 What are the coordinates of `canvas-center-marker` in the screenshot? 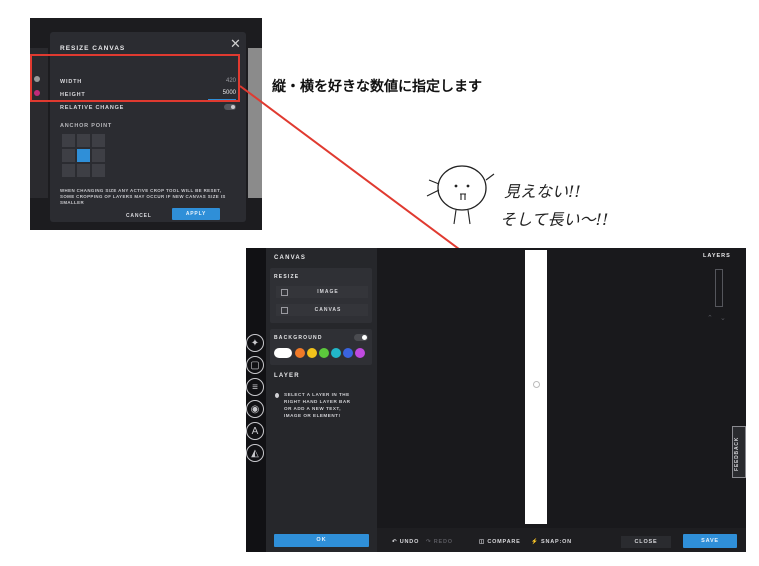 It's located at (536, 384).